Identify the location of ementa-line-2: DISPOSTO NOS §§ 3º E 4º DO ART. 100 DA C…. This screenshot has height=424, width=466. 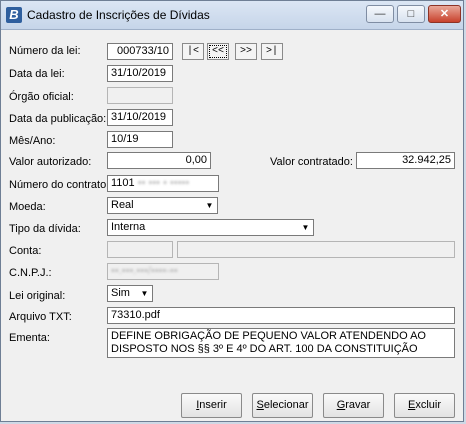
(264, 349).